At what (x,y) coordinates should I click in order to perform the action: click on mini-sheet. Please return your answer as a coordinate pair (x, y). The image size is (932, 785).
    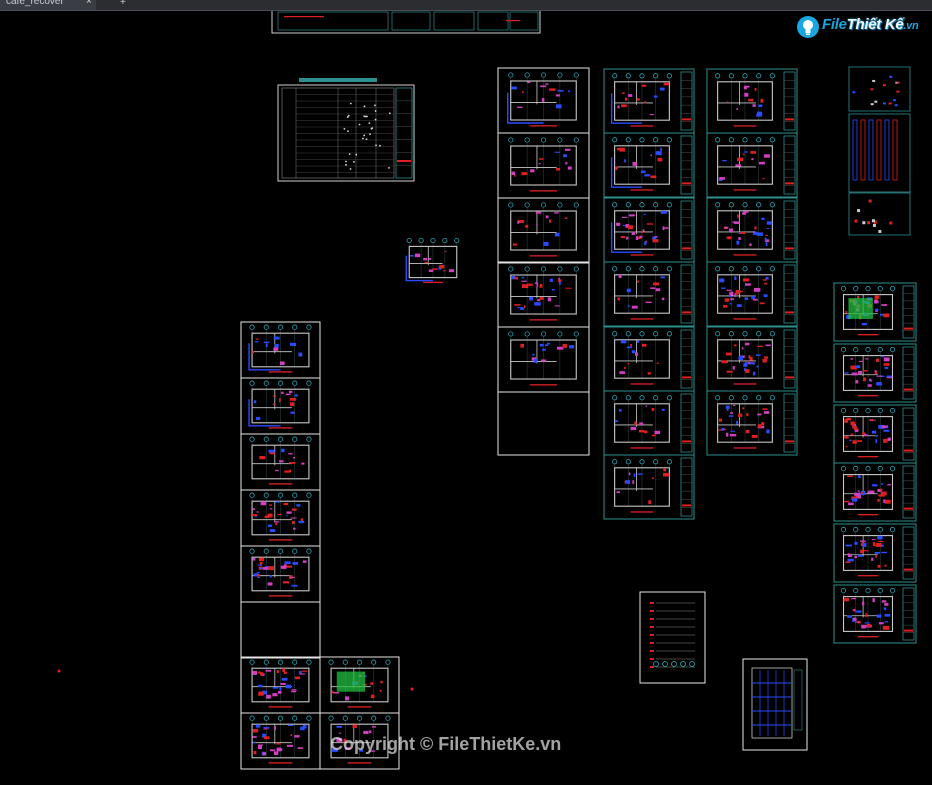
    Looking at the image, I should click on (454, 21).